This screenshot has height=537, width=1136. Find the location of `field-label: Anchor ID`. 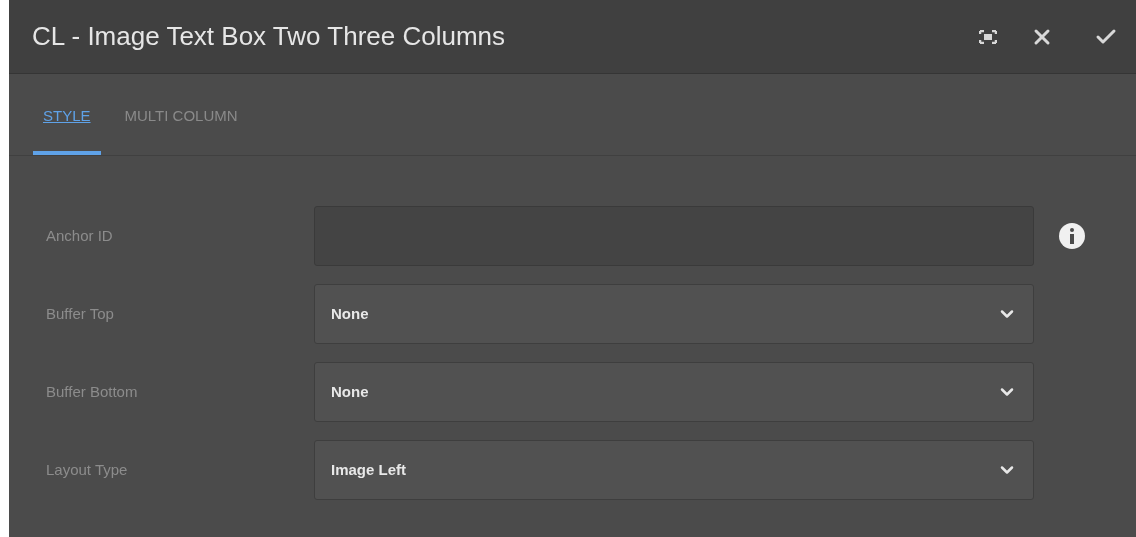

field-label: Anchor ID is located at coordinates (79, 235).